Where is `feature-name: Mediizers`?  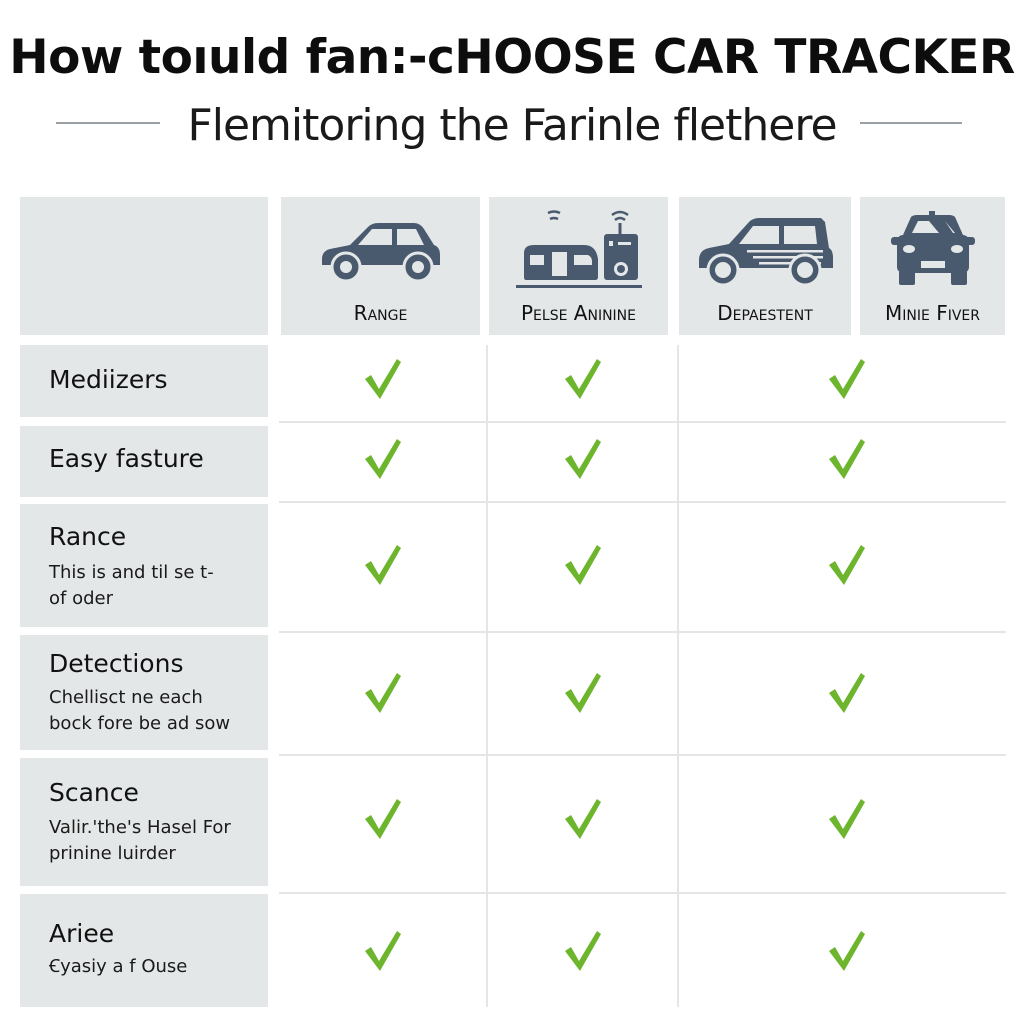
feature-name: Mediizers is located at coordinates (108, 379).